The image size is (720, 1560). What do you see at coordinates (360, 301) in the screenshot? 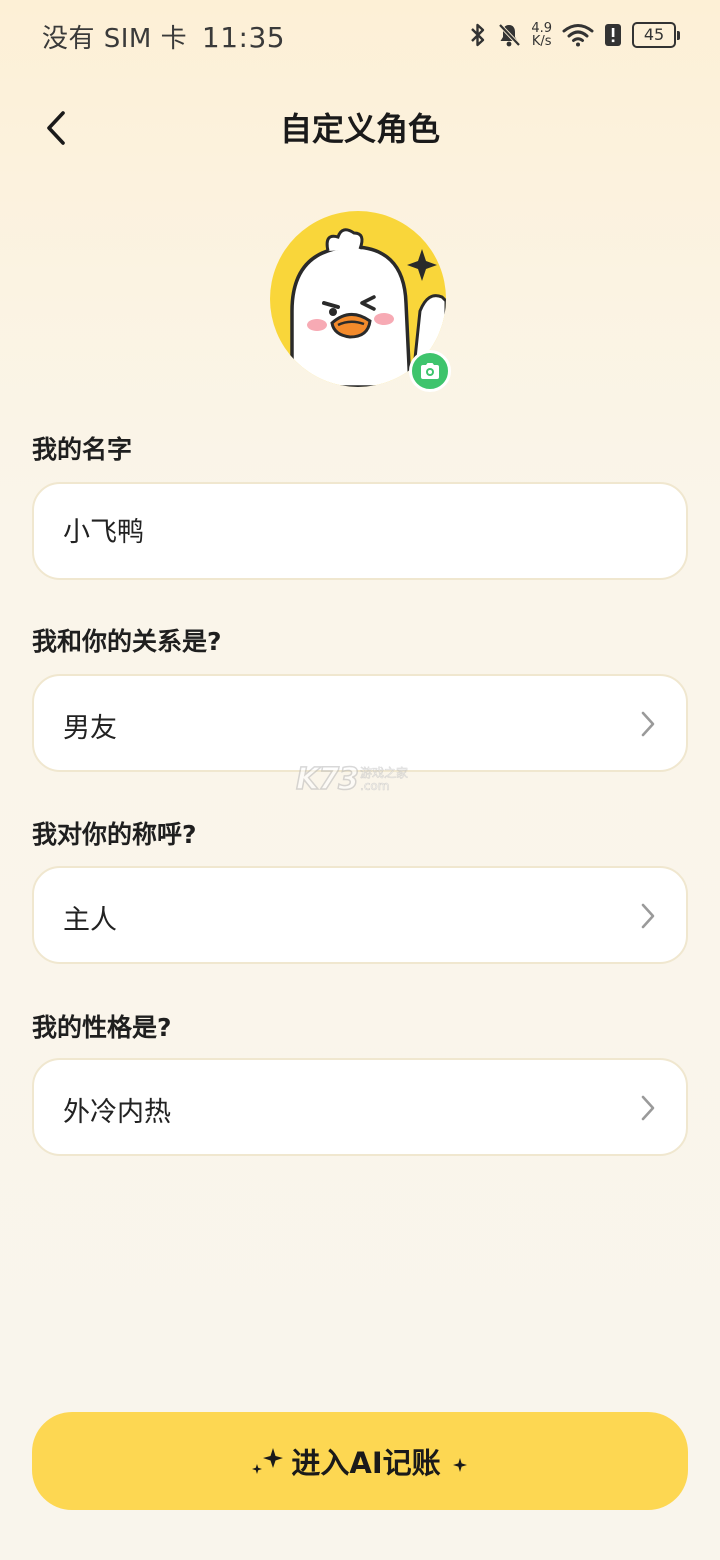
I see `avatar-section` at bounding box center [360, 301].